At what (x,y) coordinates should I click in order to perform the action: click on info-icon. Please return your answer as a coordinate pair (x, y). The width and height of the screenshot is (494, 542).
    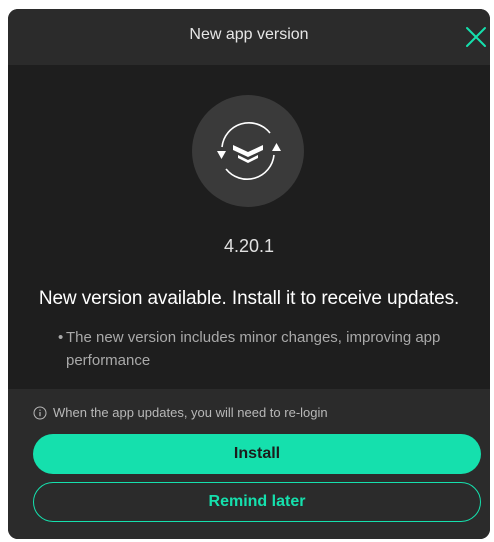
    Looking at the image, I should click on (40, 413).